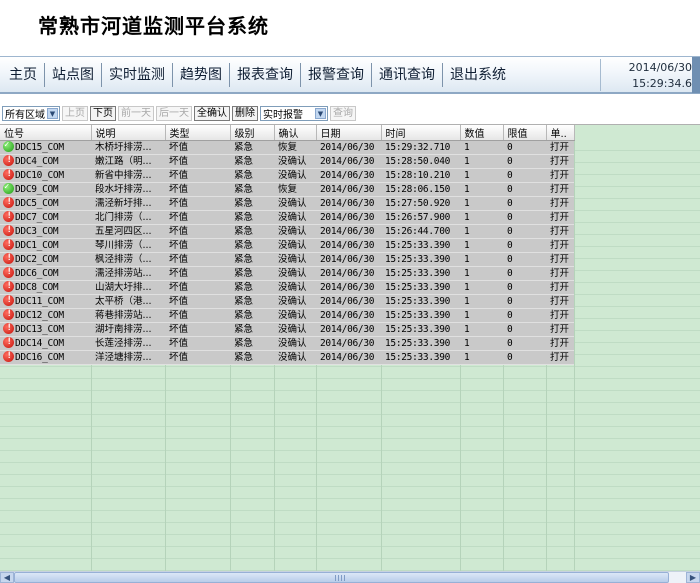 The image size is (700, 583). Describe the element at coordinates (283, 115) in the screenshot. I see `mode-select-value: 实时报警` at that location.